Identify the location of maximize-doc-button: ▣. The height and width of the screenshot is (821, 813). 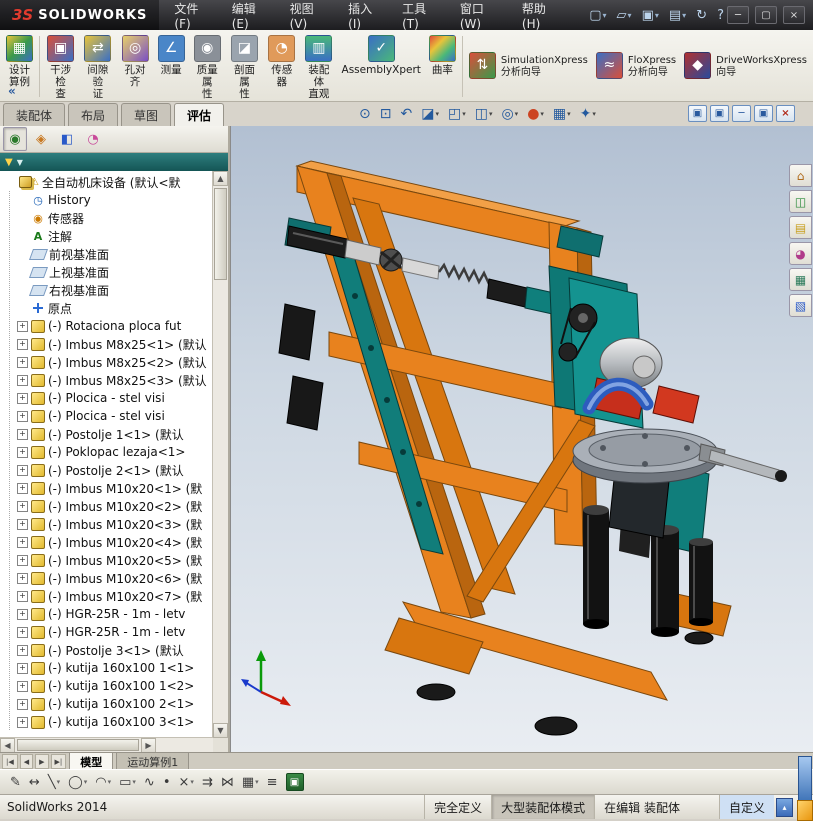
(763, 113).